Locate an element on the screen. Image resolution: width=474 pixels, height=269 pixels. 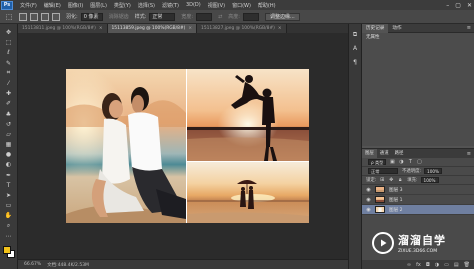
layer-row-selected: ◉ 图层 2 is located at coordinates (418, 210).